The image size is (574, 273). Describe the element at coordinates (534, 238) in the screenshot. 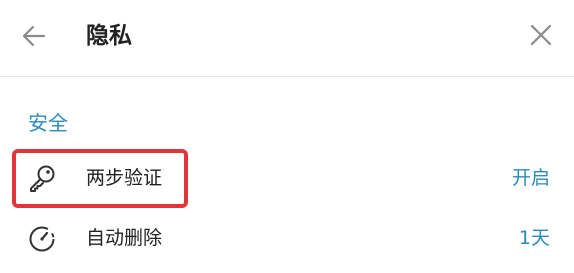

I see `row-value: 1天` at that location.